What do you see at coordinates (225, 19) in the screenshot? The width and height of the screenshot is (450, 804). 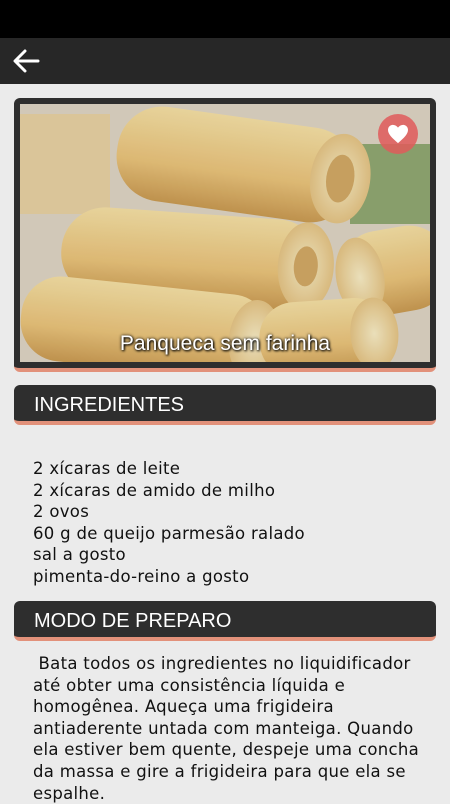 I see `status-bar` at bounding box center [225, 19].